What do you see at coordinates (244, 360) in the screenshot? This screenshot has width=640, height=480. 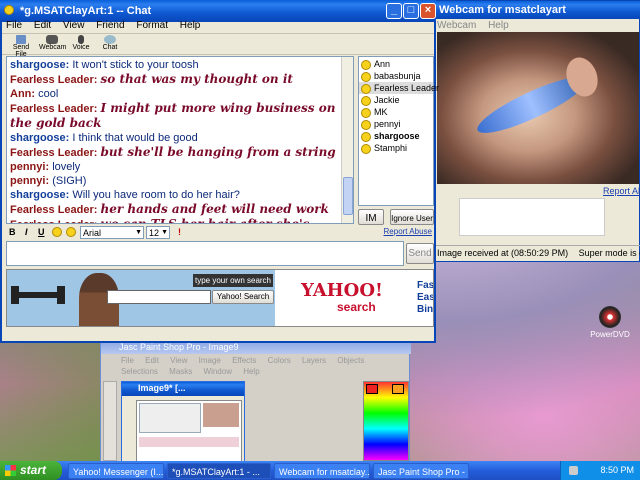 I see `psp-menu-effects: Effects` at bounding box center [244, 360].